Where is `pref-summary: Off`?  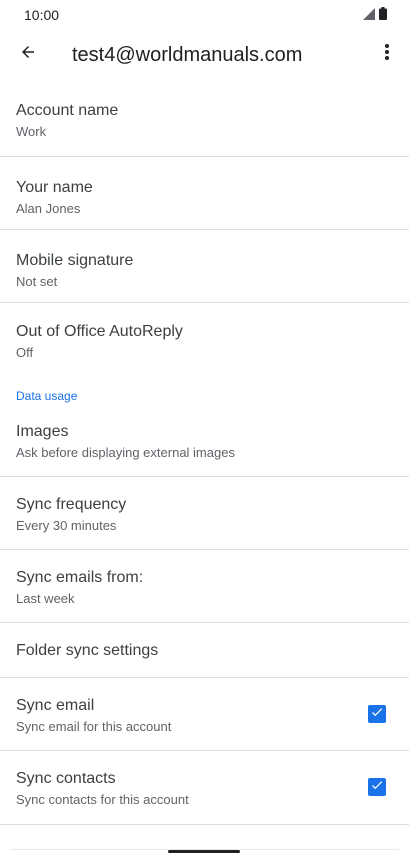 pref-summary: Off is located at coordinates (25, 352).